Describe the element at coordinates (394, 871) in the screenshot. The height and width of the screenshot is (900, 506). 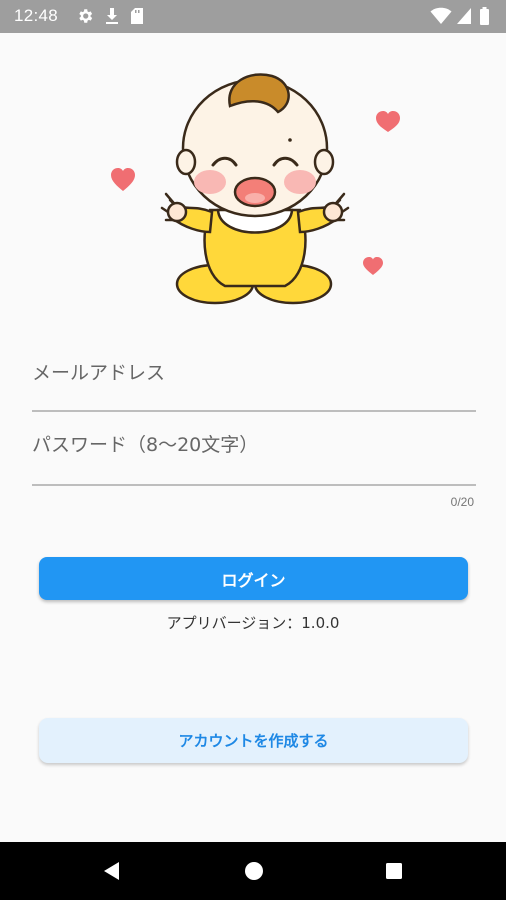
I see `recents-icon` at that location.